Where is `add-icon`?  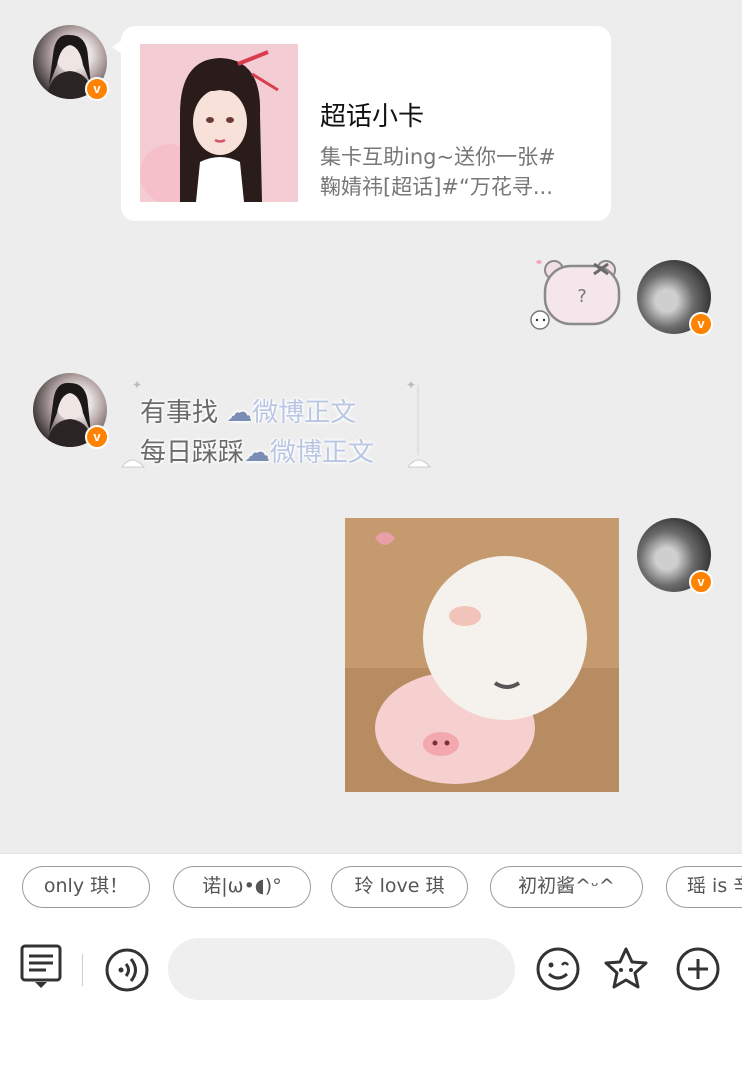 add-icon is located at coordinates (698, 971).